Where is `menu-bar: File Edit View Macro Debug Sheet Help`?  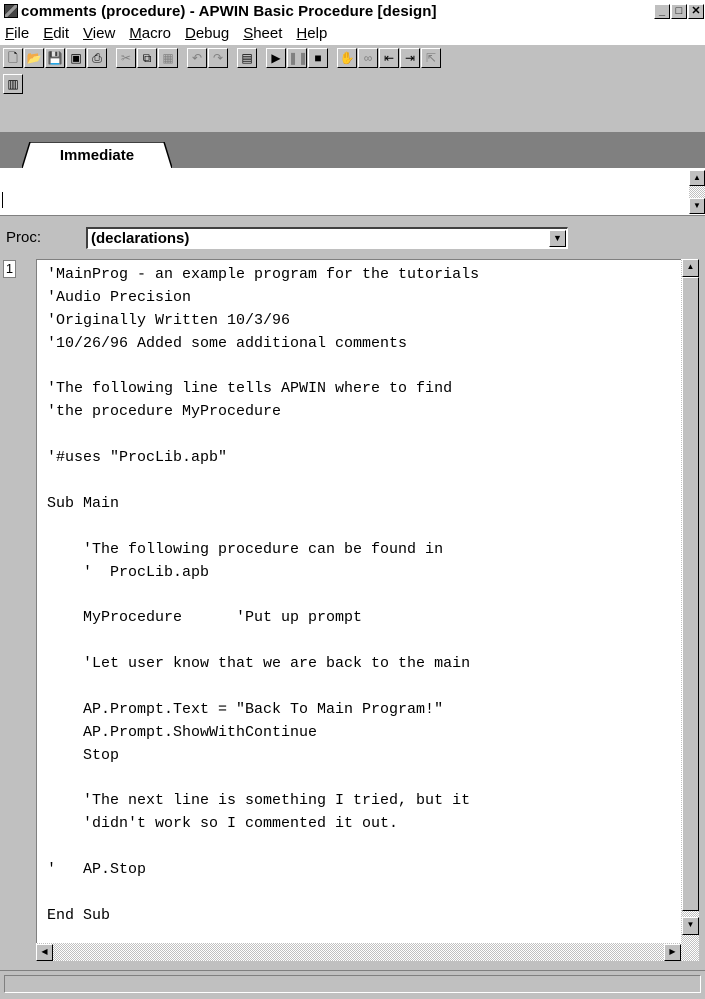 menu-bar: File Edit View Macro Debug Sheet Help is located at coordinates (352, 33).